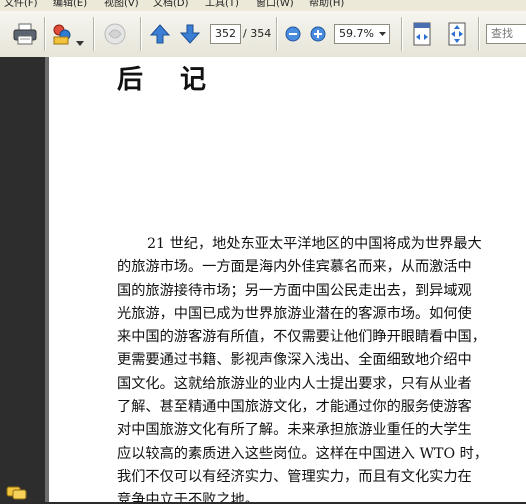 The width and height of the screenshot is (526, 504). Describe the element at coordinates (294, 407) in the screenshot. I see `text-line: 了解、甚至精通中国旅游文化，才能通过你的服务使游客` at that location.